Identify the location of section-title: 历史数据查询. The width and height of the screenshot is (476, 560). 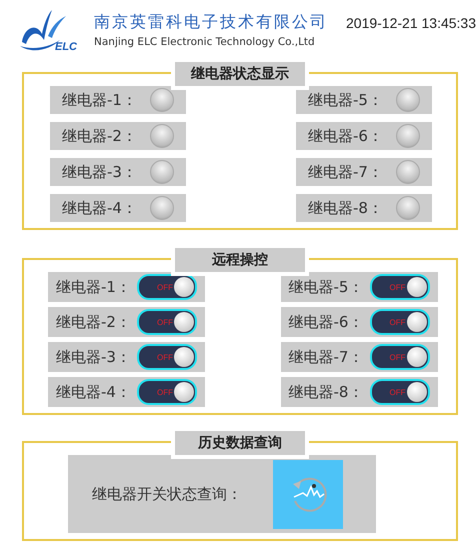
(240, 443).